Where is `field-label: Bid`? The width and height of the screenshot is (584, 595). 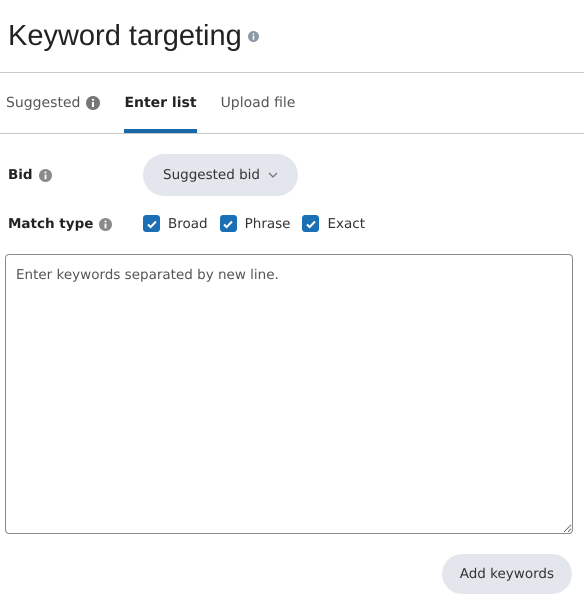 field-label: Bid is located at coordinates (20, 175).